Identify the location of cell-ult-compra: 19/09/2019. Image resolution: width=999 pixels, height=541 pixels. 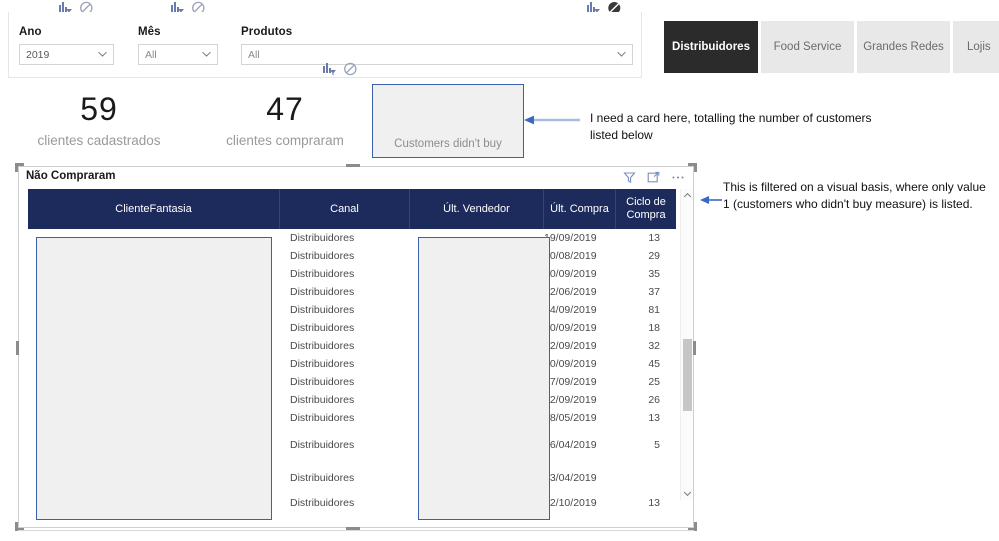
(570, 238).